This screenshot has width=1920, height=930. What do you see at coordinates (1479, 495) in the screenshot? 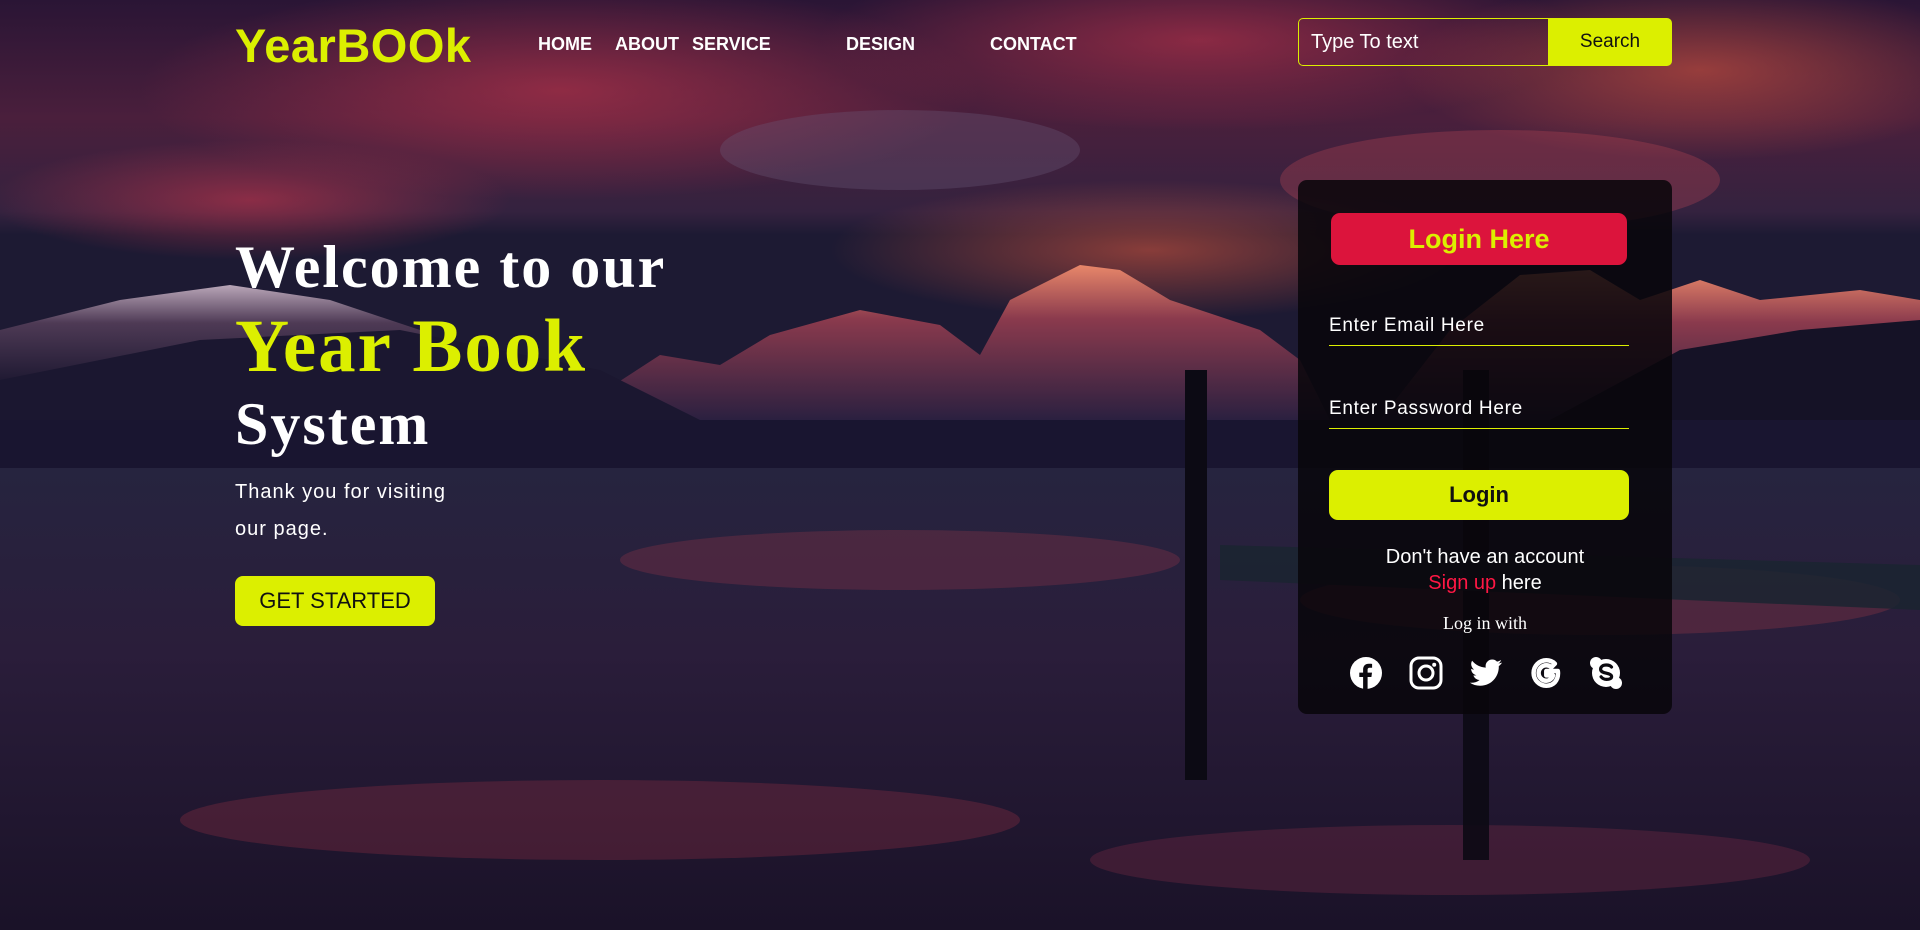
I see `login-button: Login` at bounding box center [1479, 495].